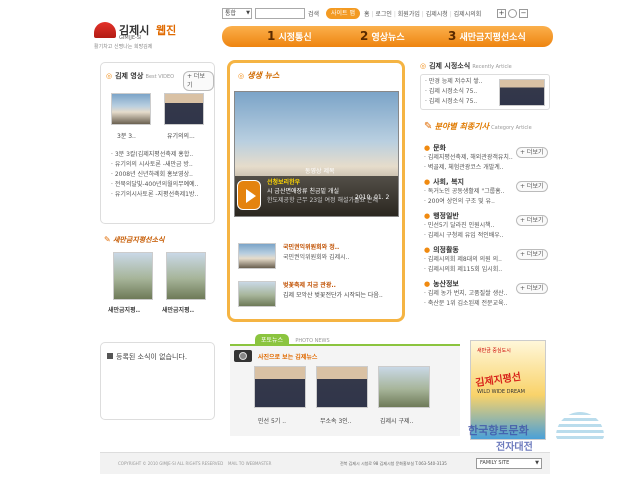 The height and width of the screenshot is (480, 640). I want to click on sitemap-button: 사이트 맵, so click(343, 13).